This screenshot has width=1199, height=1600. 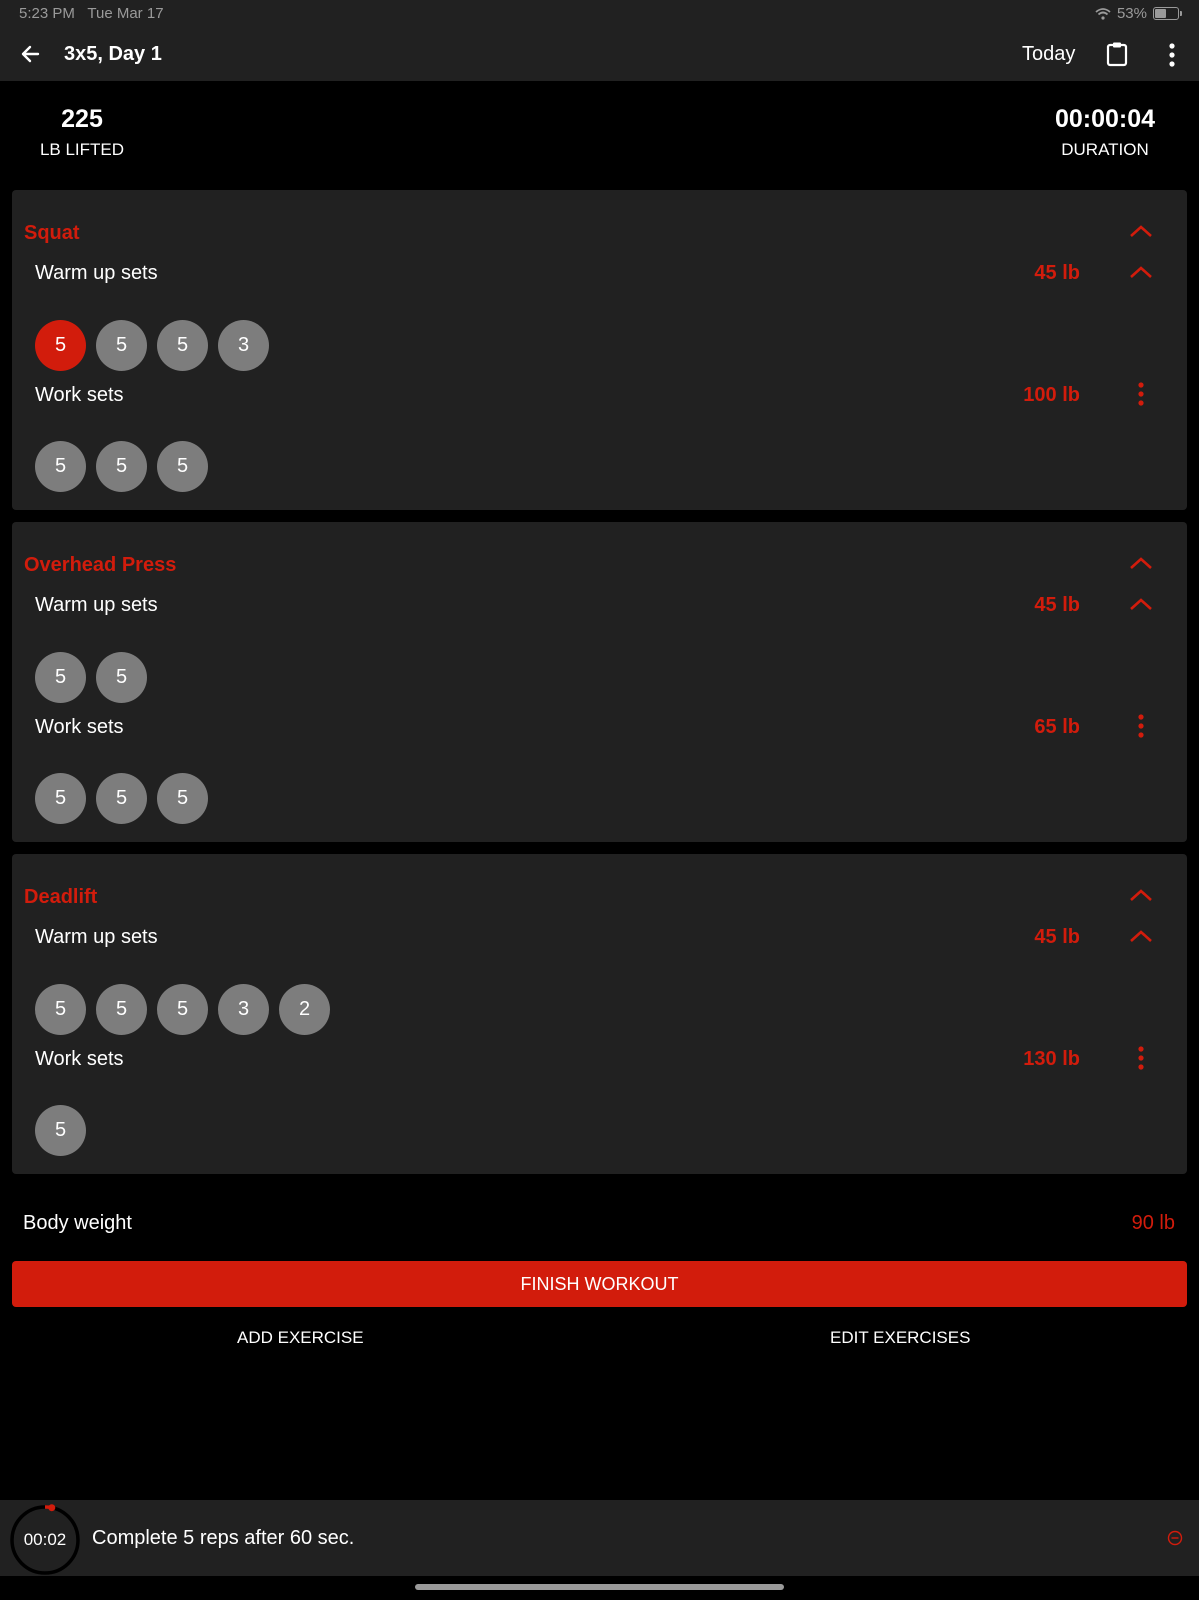 What do you see at coordinates (1175, 1538) in the screenshot?
I see `minus-circle-icon` at bounding box center [1175, 1538].